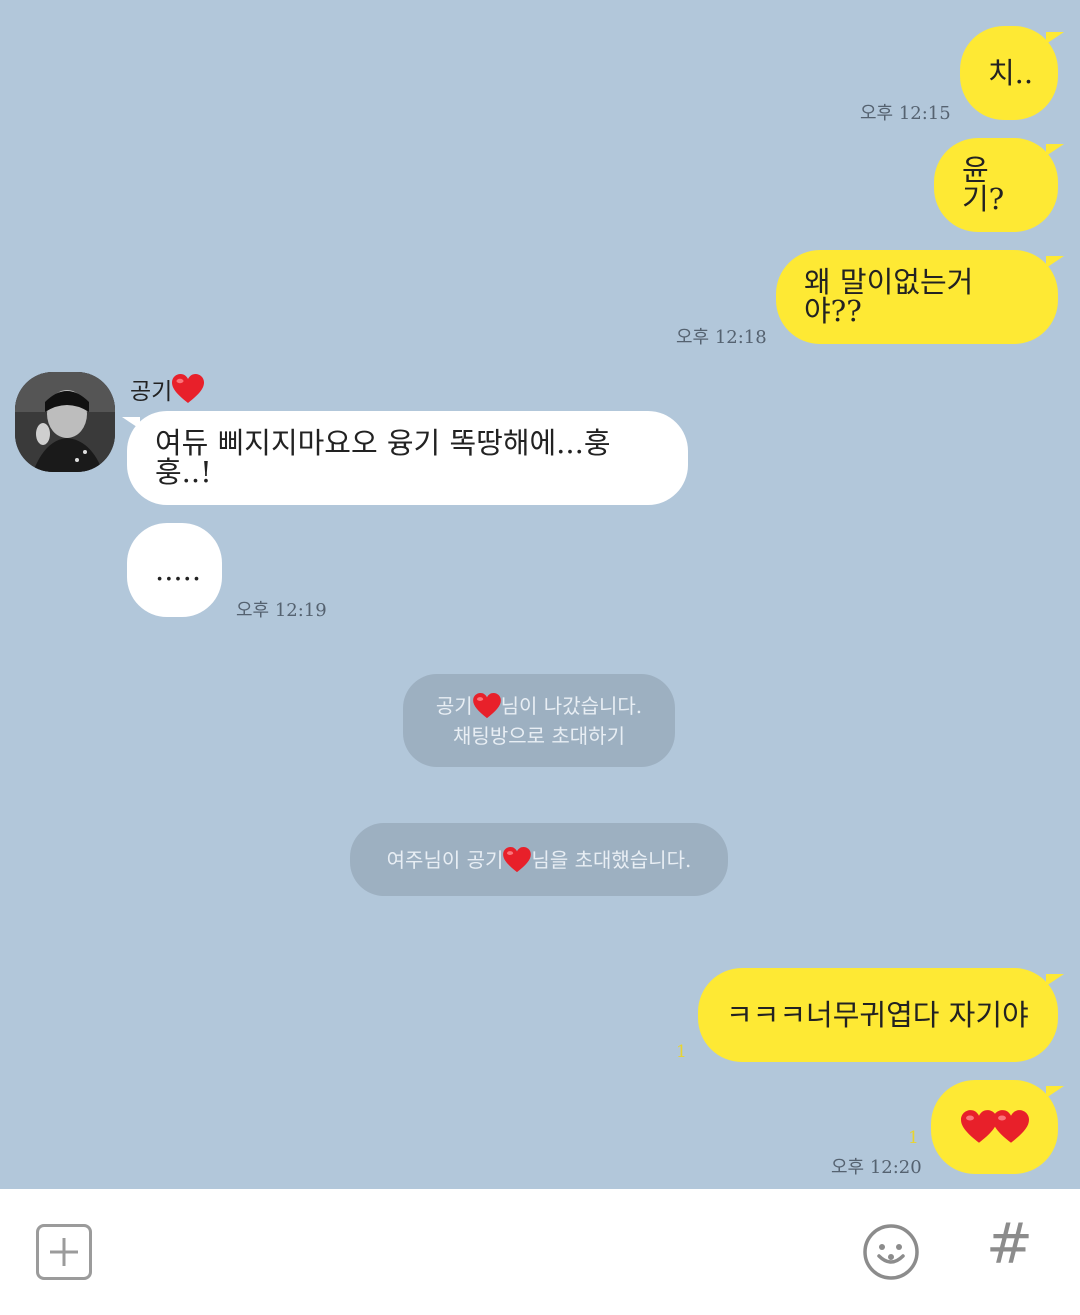  I want to click on input-bar: #, so click(540, 1252).